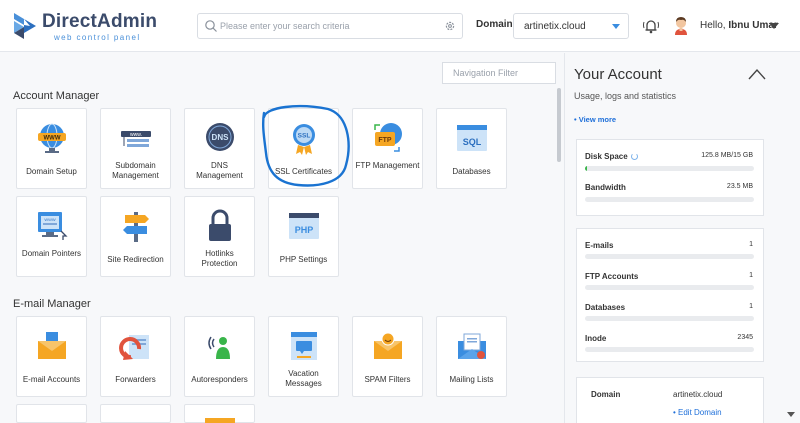  Describe the element at coordinates (472, 138) in the screenshot. I see `sql-icon: SQL` at that location.